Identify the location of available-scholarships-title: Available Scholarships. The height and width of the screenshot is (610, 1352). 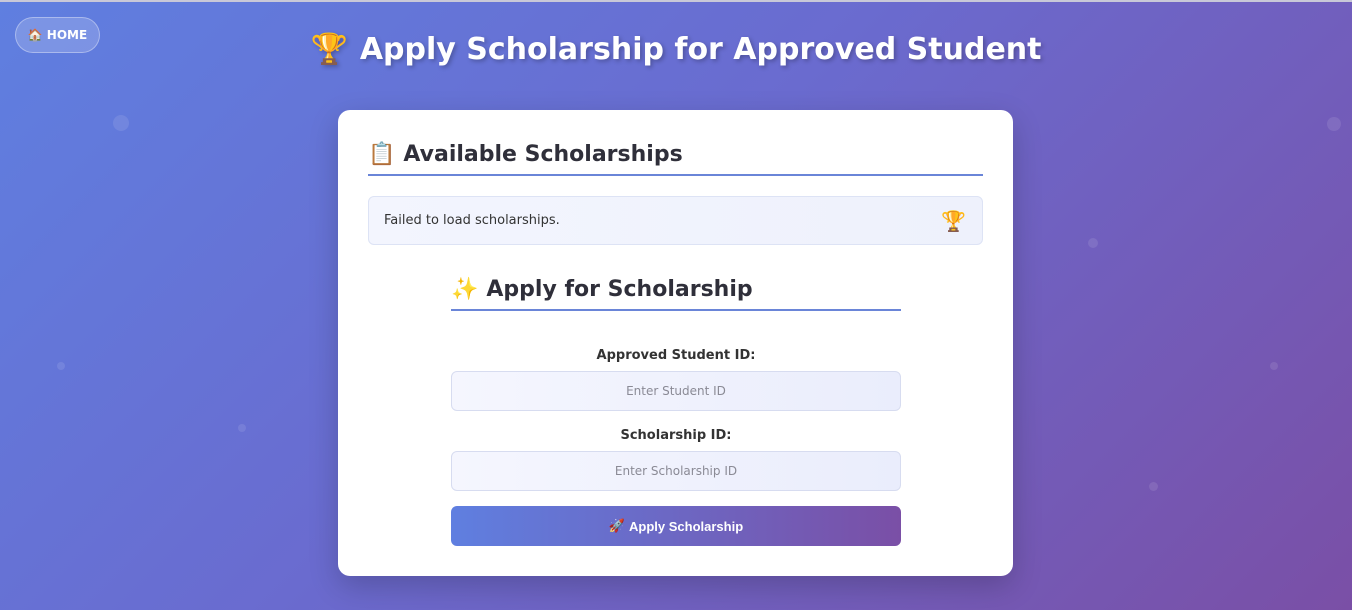
(543, 154).